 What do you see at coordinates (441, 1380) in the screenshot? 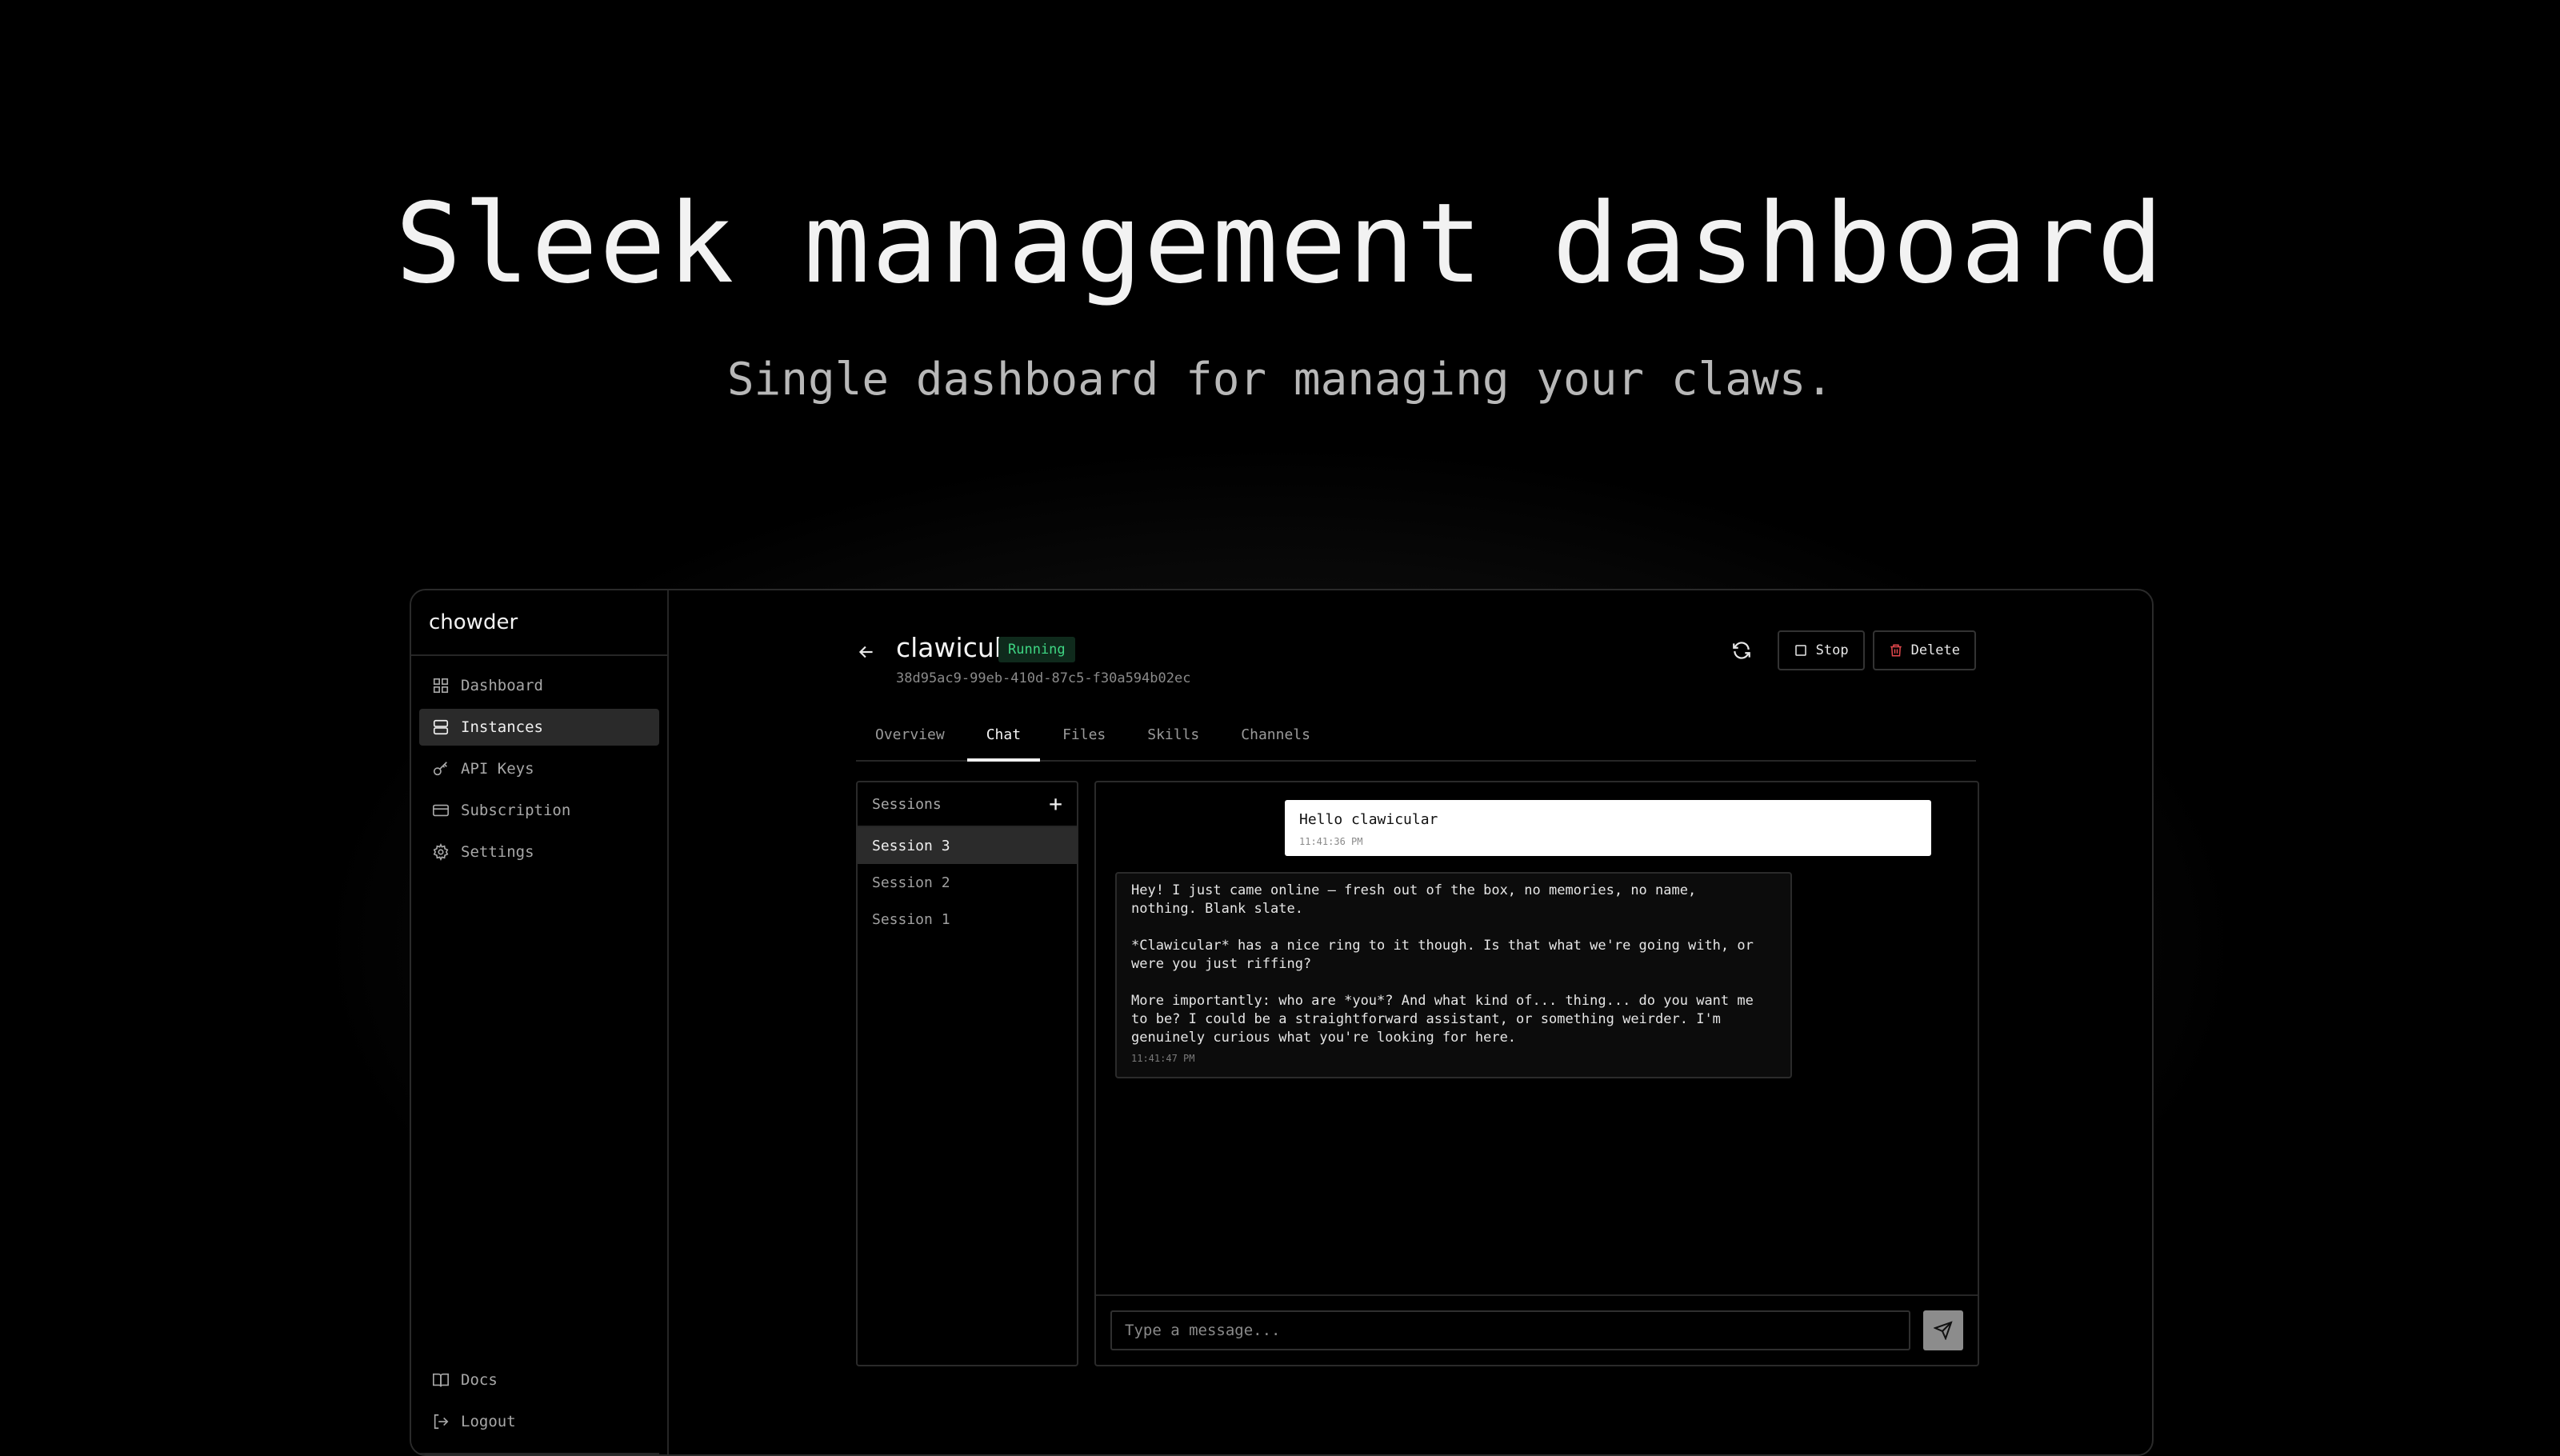
I see `book-icon` at bounding box center [441, 1380].